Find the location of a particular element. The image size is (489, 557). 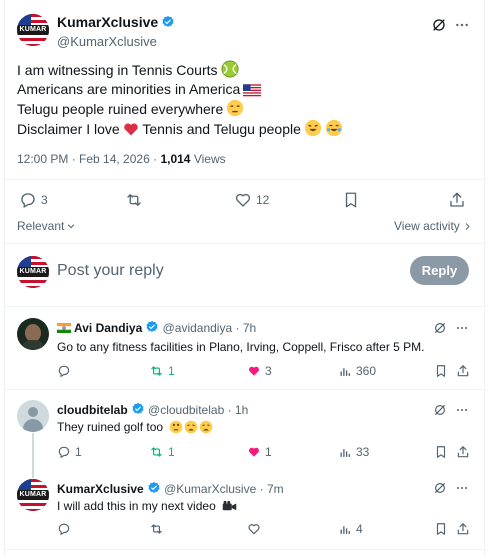

tears-of-joy-icon is located at coordinates (333, 127).